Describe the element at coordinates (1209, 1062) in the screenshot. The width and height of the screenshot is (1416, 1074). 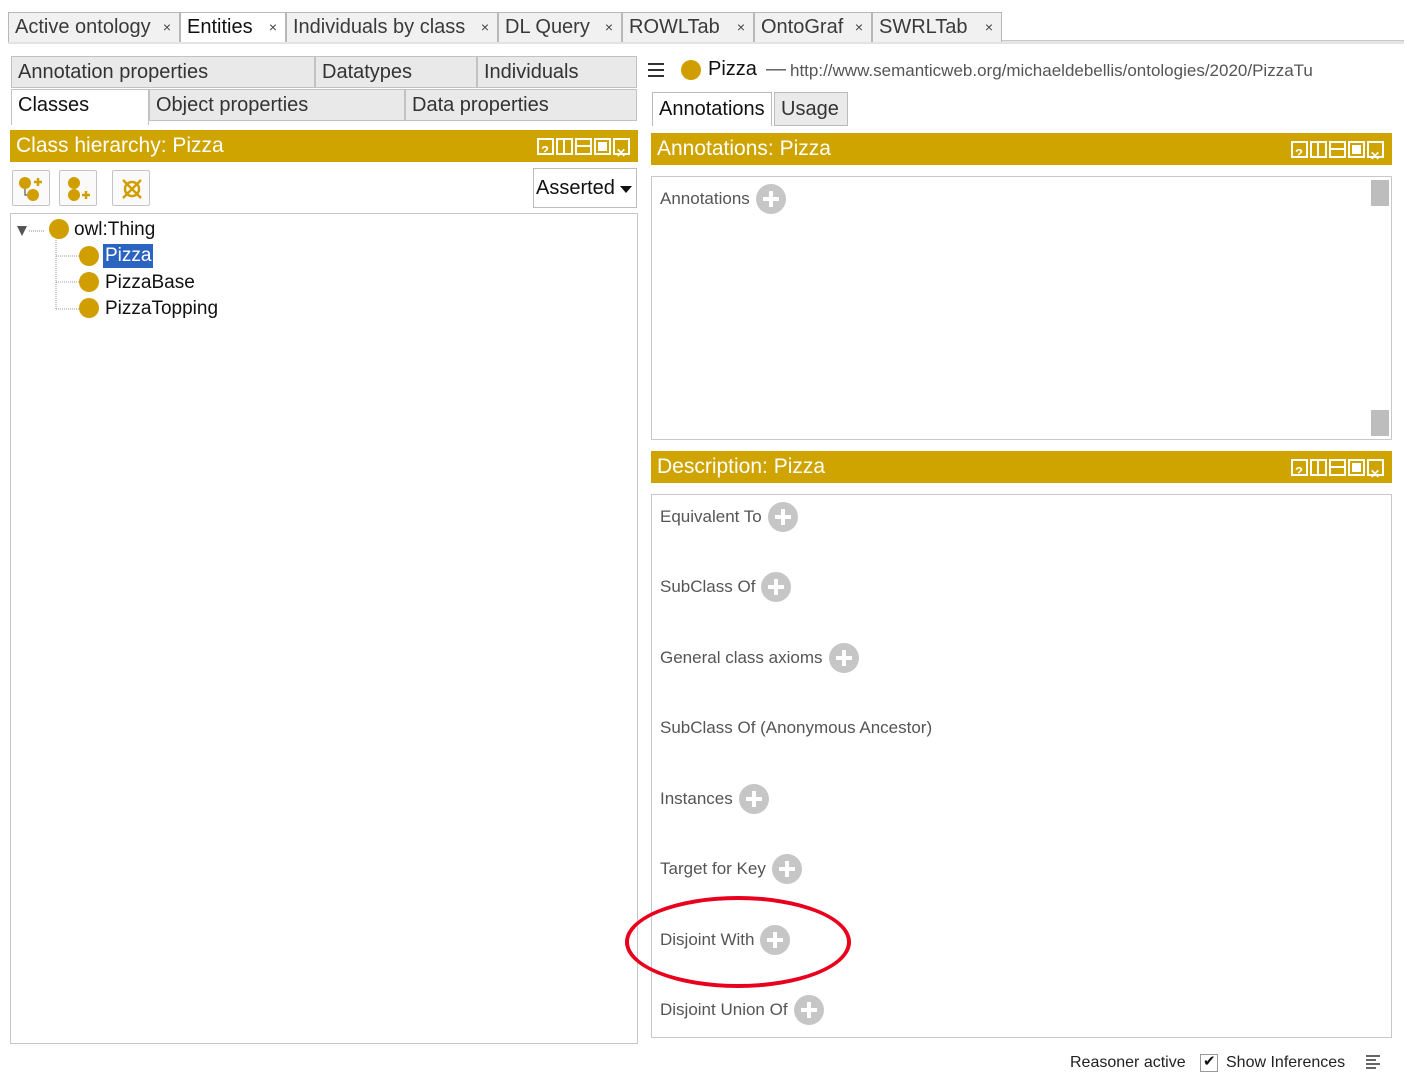
I see `show-inferences-checkbox` at that location.